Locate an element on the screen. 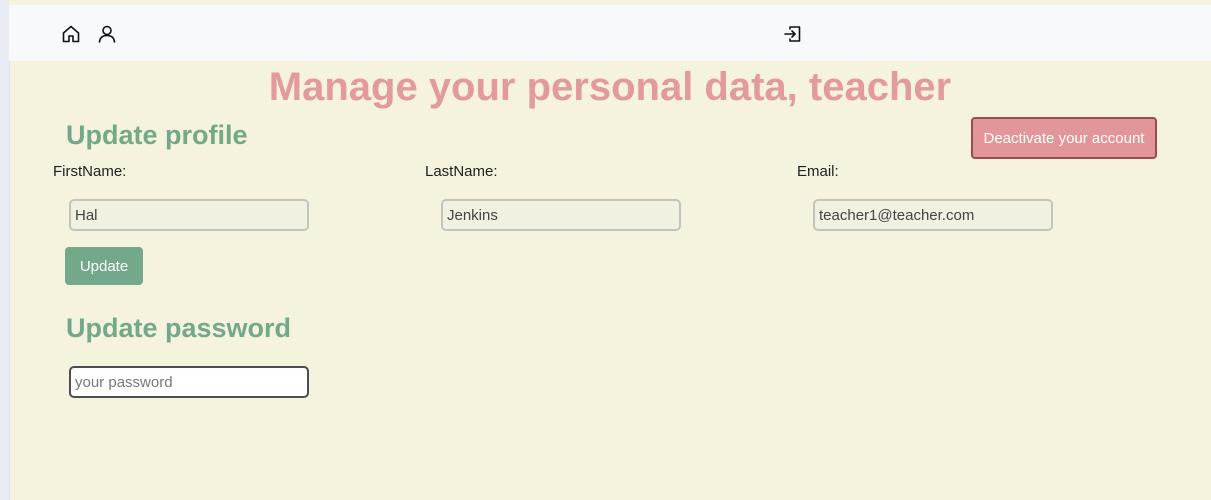 The width and height of the screenshot is (1211, 500). update-profile-heading: Update profile is located at coordinates (157, 135).